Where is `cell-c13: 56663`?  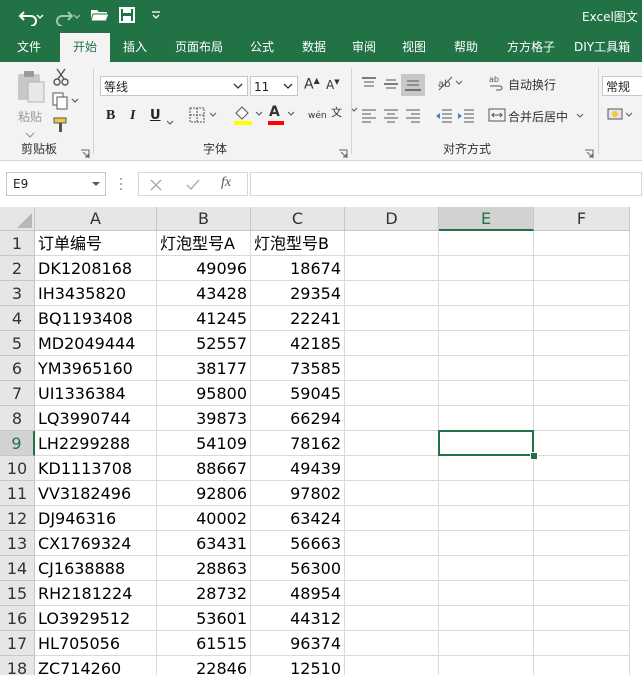
cell-c13: 56663 is located at coordinates (298, 543).